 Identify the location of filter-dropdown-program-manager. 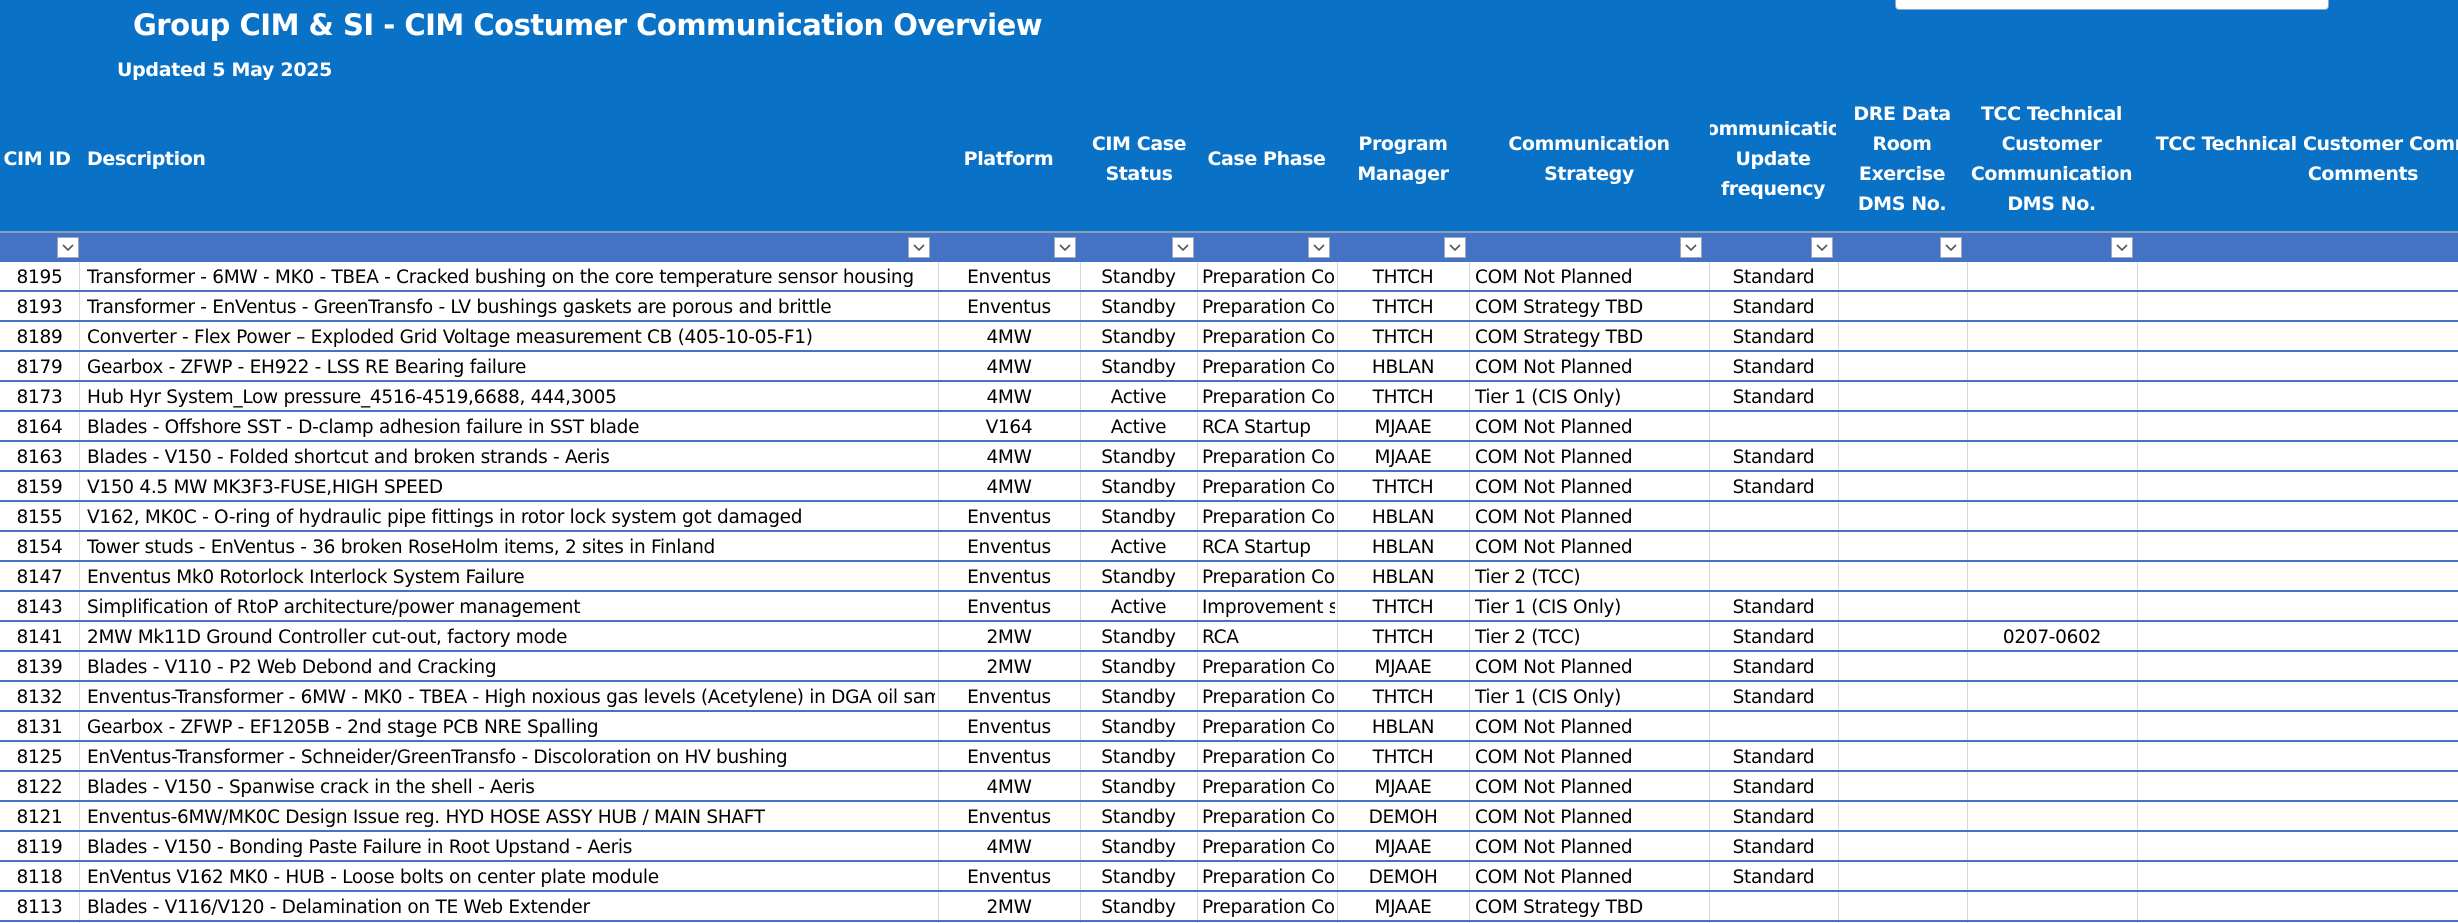
(1455, 247).